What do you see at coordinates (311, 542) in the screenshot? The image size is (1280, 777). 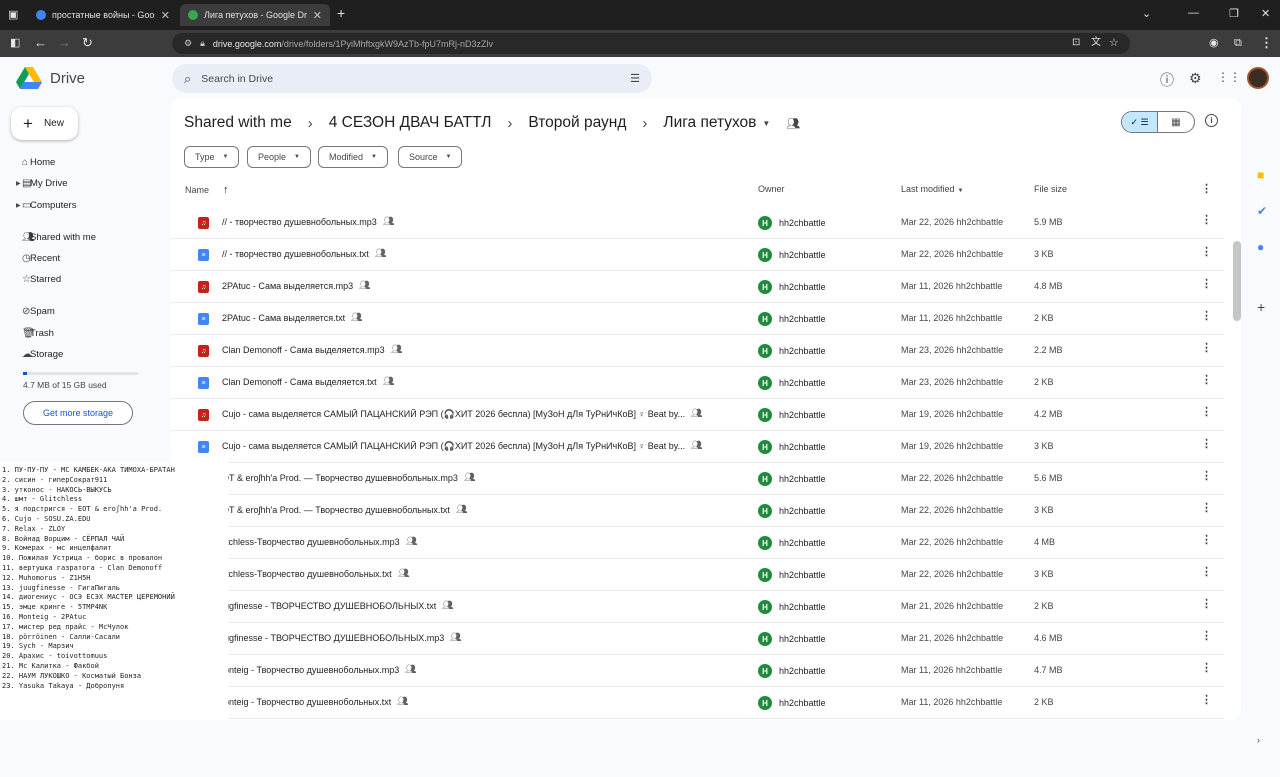 I see `file-name: litchless-Творчество душевнобольных.mp3` at bounding box center [311, 542].